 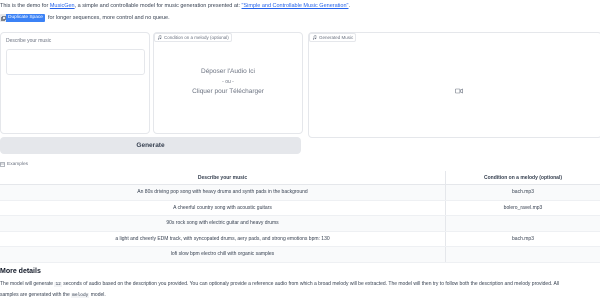 I want to click on examples-header: Examples, so click(x=14, y=164).